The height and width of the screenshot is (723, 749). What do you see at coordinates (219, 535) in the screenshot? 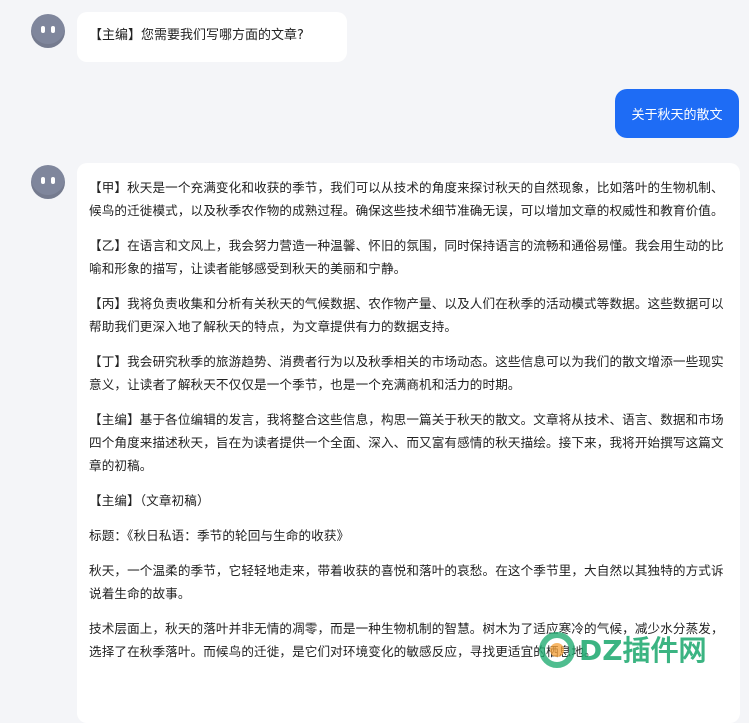
I see `answer-title: 标题：《秋日私语：季节的轮回与生命的收获》` at bounding box center [219, 535].